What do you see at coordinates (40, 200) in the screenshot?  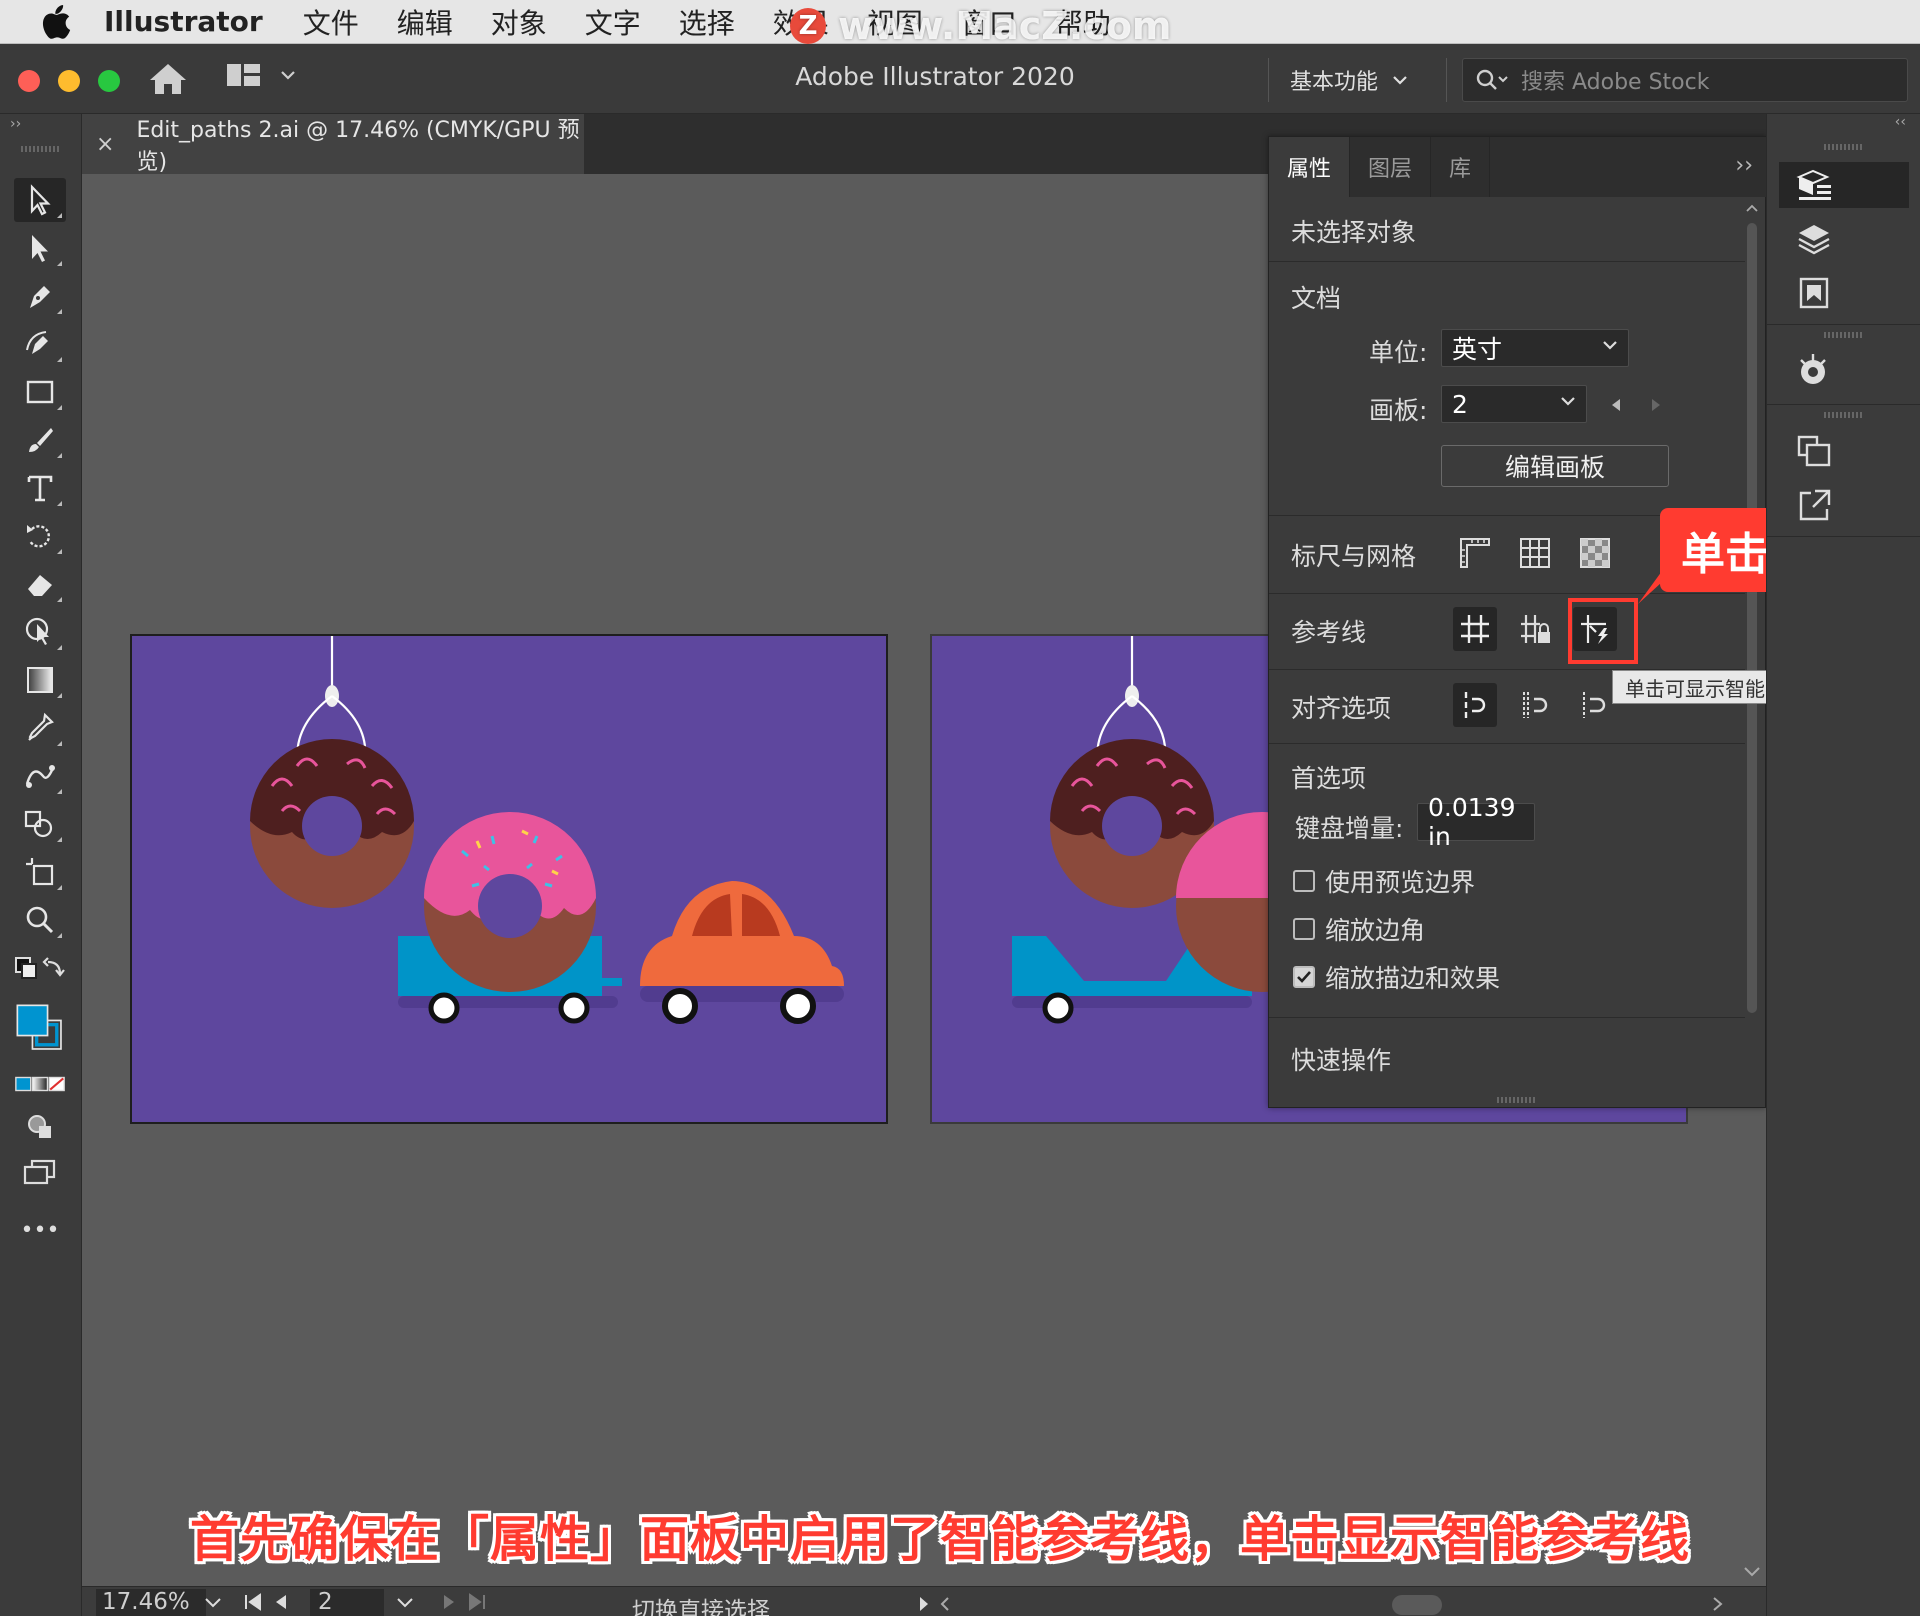 I see `selection-tool-icon` at bounding box center [40, 200].